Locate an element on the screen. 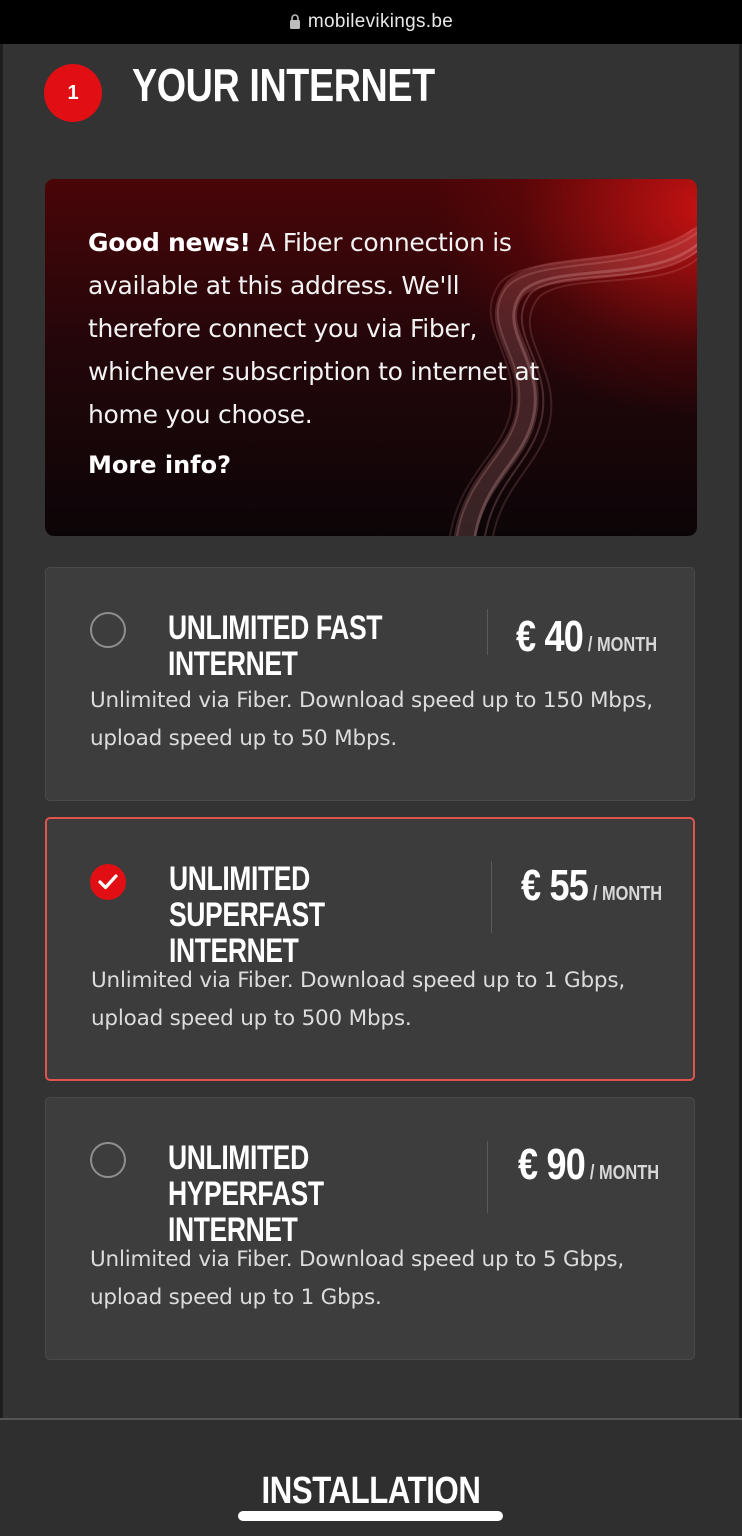 The width and height of the screenshot is (742, 1536). checkmark-icon is located at coordinates (108, 882).